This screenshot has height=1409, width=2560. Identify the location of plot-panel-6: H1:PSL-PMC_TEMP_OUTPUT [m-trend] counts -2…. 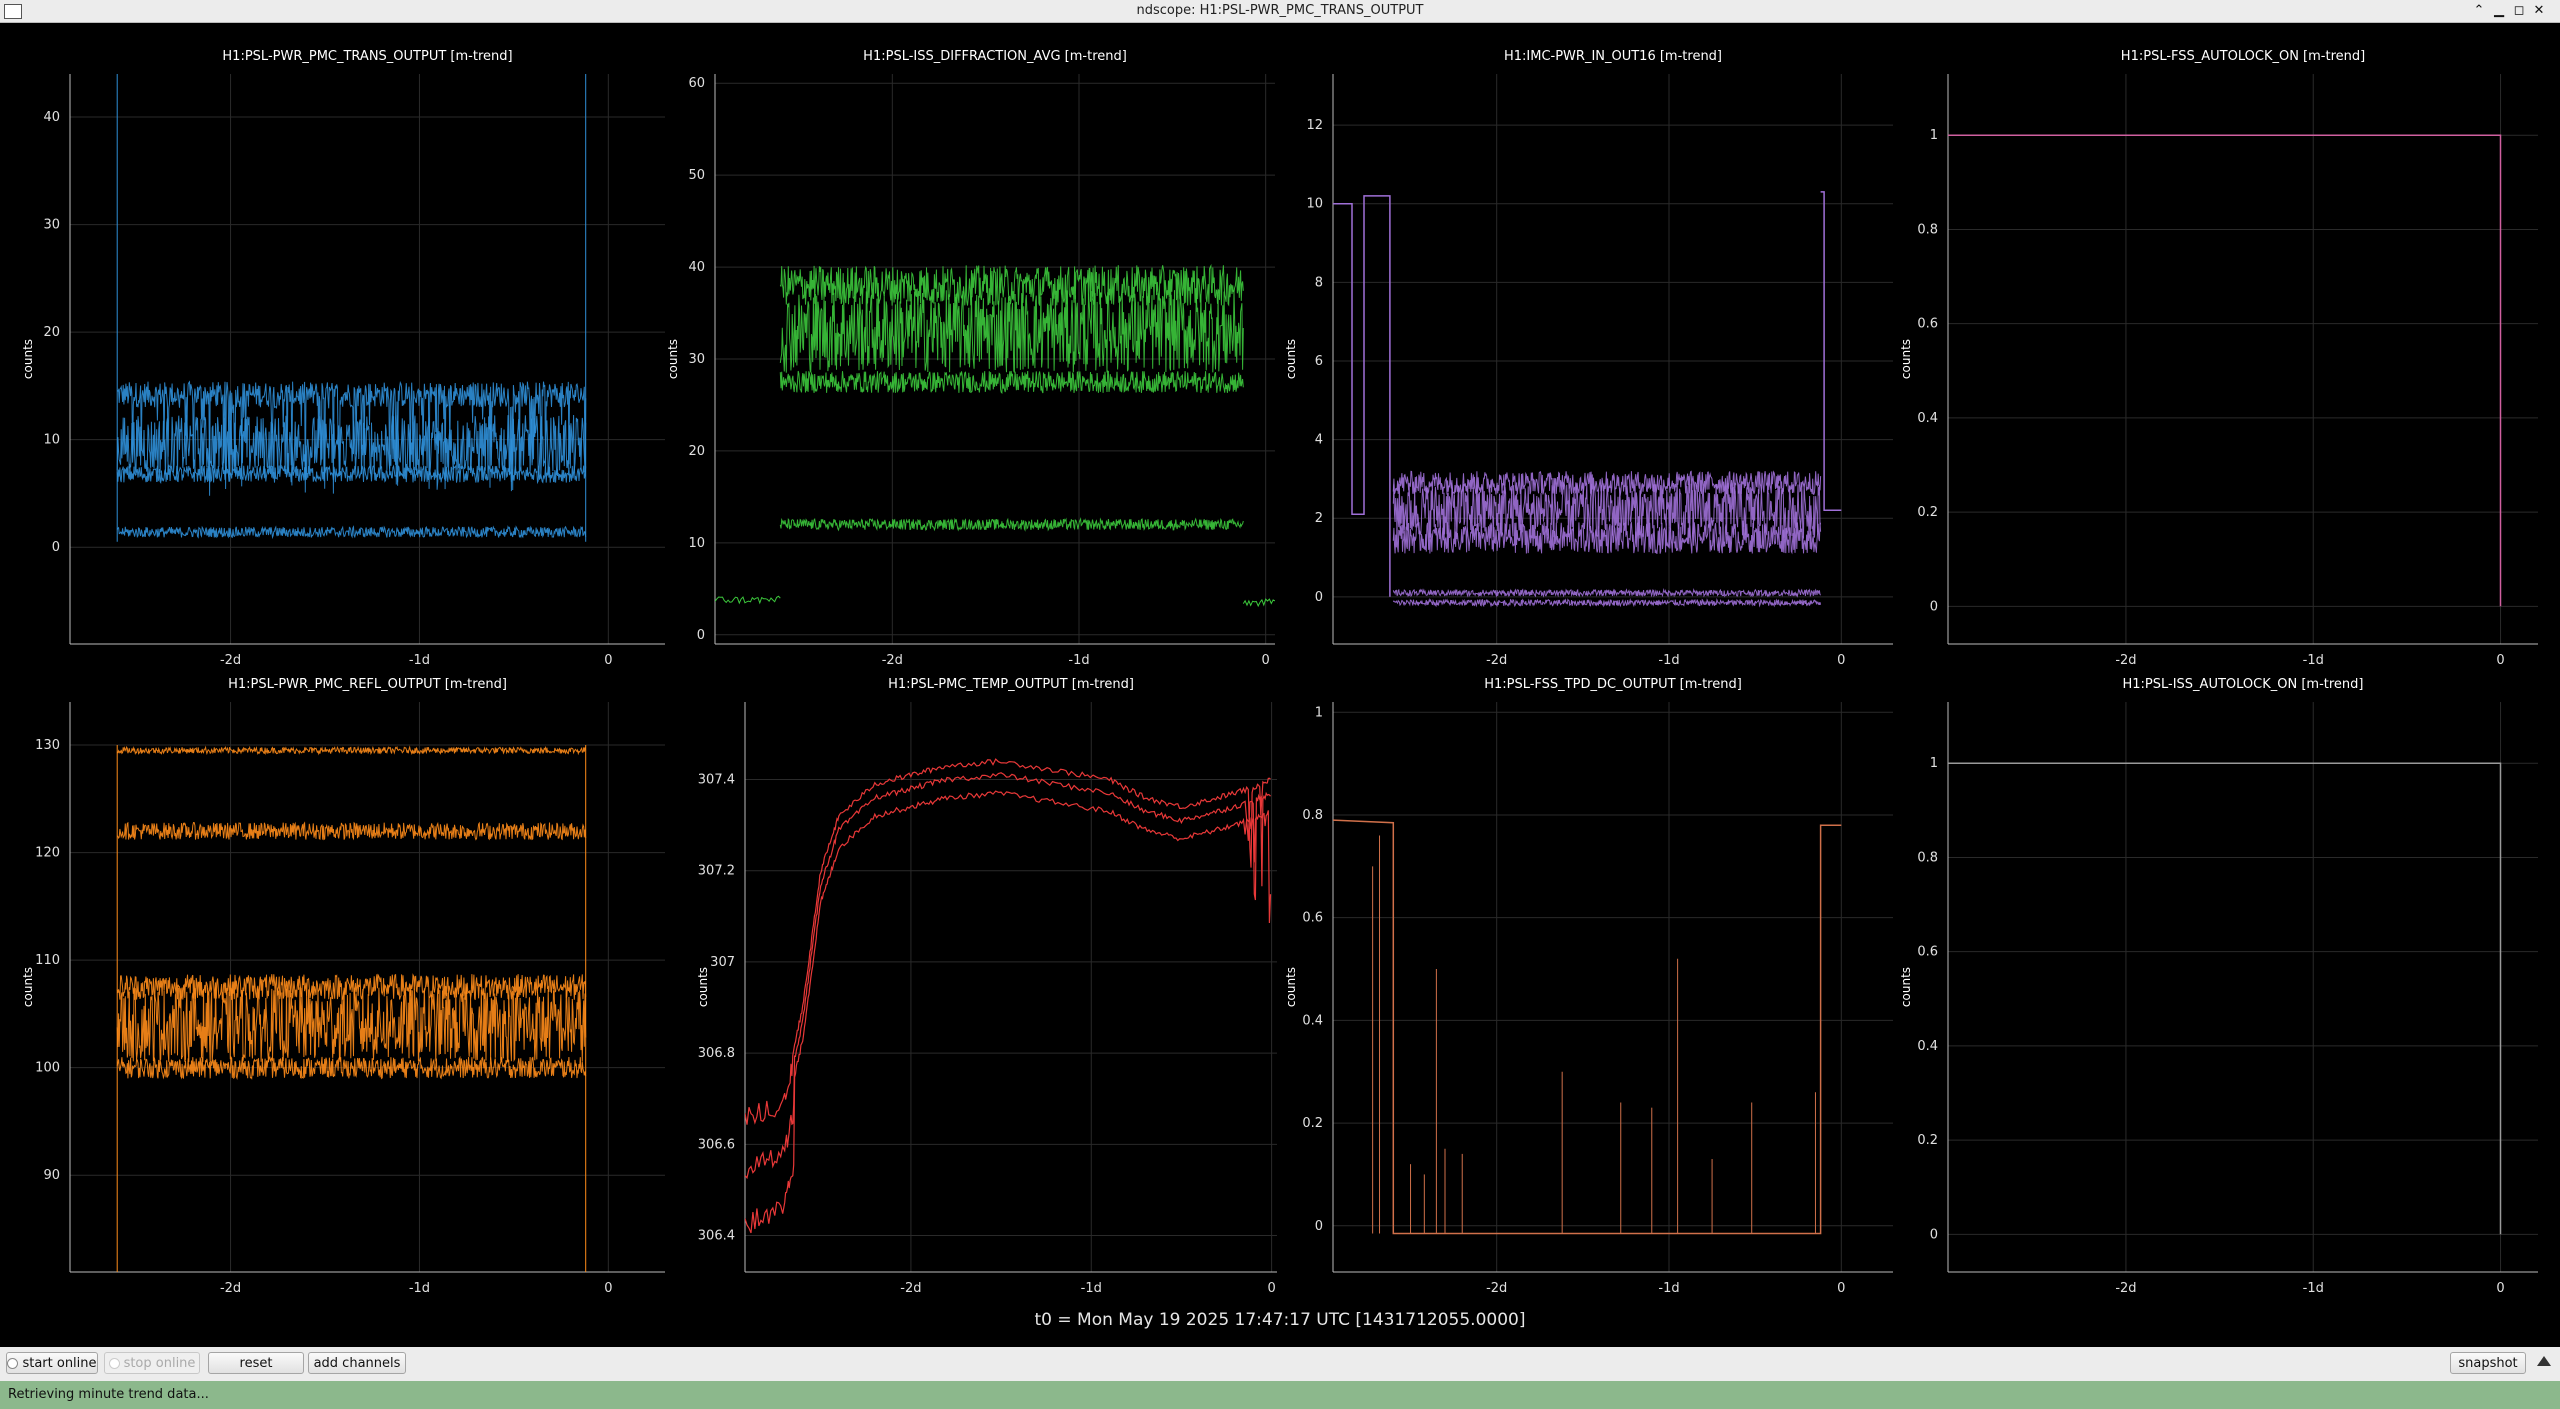
(986, 986).